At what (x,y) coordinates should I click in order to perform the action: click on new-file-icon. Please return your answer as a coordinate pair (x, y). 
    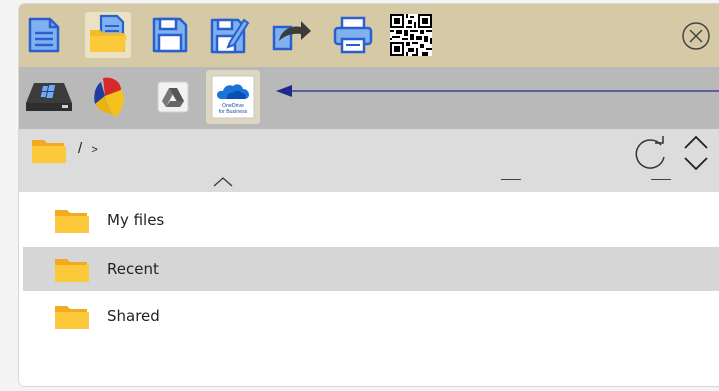
    Looking at the image, I should click on (44, 35).